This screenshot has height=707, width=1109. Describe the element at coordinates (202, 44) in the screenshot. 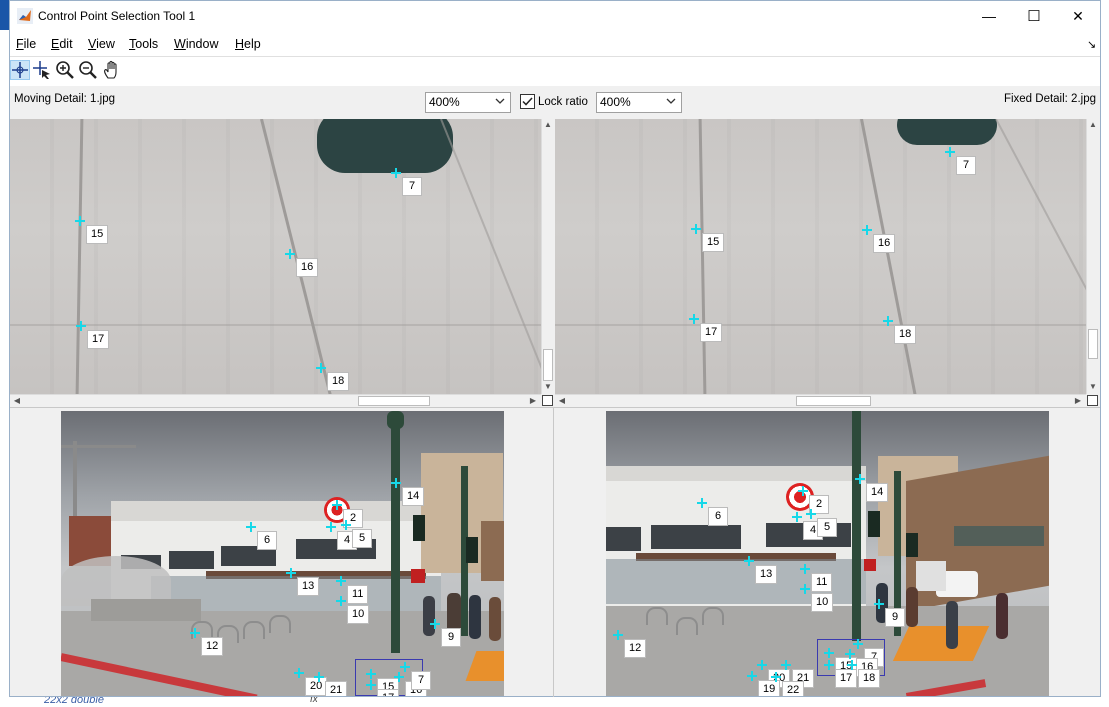

I see `menu-window-label: indow` at that location.